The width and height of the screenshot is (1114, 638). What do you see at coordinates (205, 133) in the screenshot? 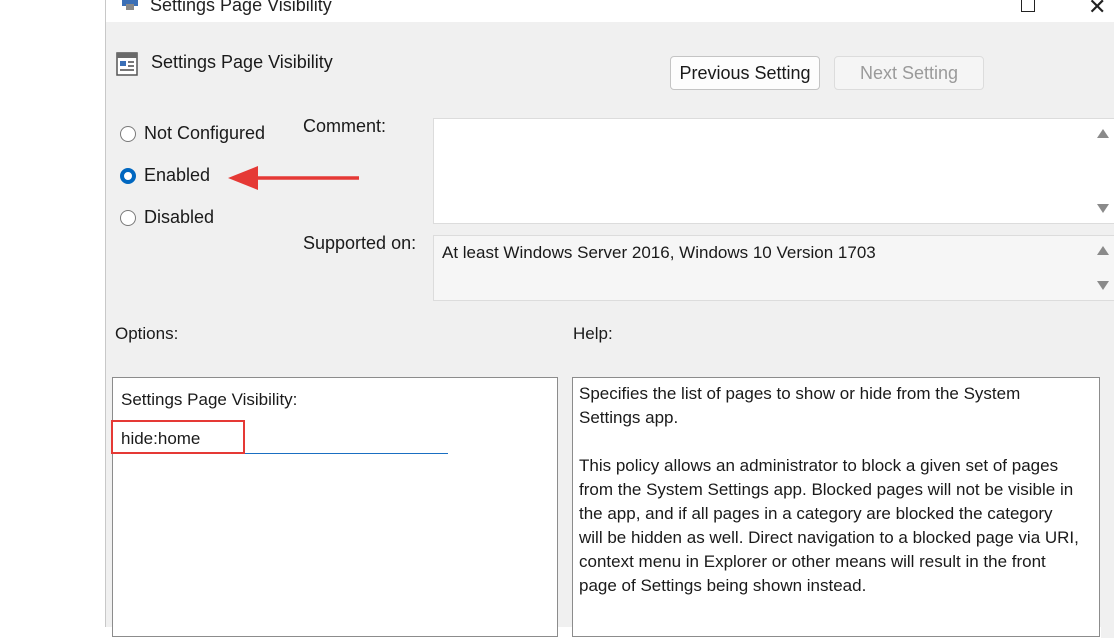
I see `radio-label: Not Configured` at bounding box center [205, 133].